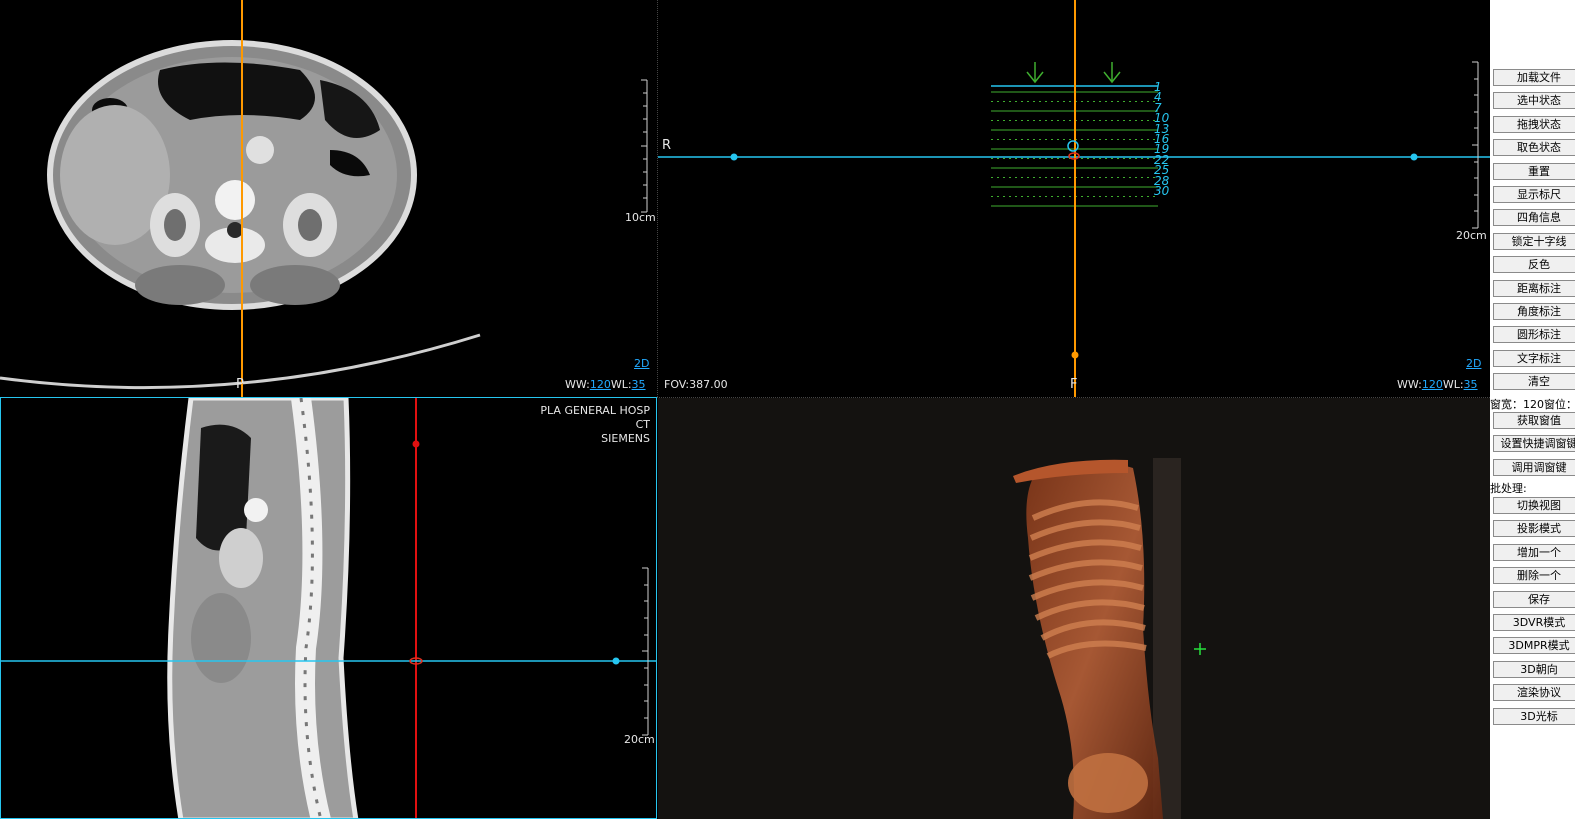 The image size is (1575, 819). Describe the element at coordinates (1534, 311) in the screenshot. I see `sidebar-button: 角度标注` at that location.